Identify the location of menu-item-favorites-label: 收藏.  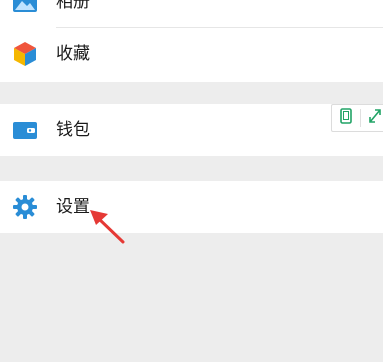
(73, 54).